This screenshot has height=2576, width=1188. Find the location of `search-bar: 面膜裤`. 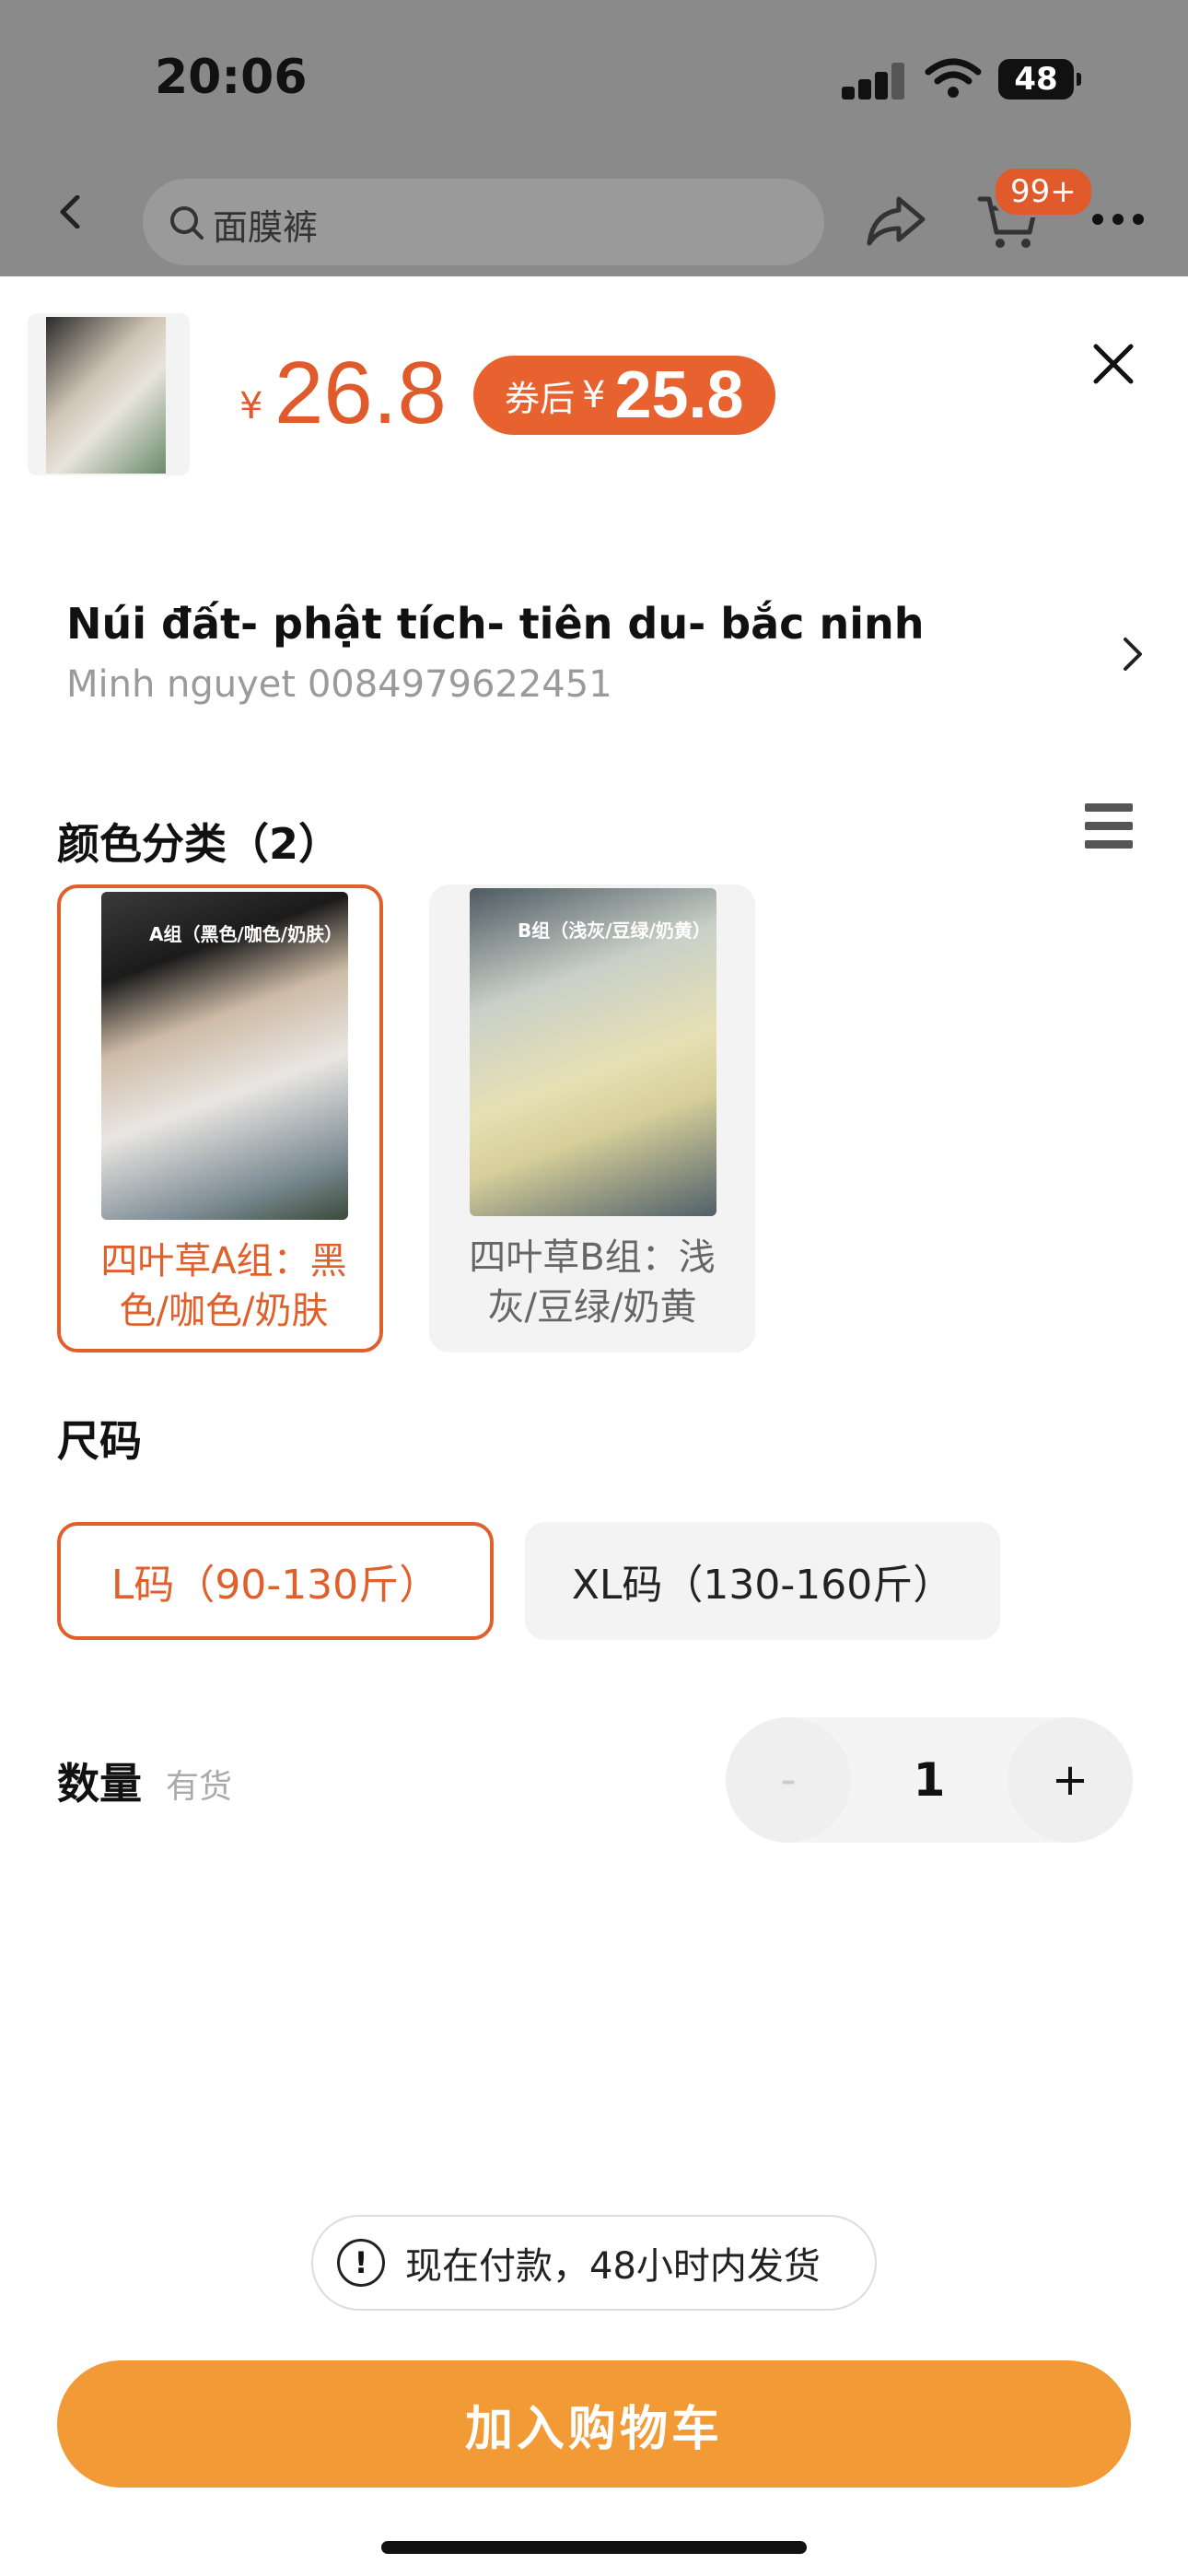

search-bar: 面膜裤 is located at coordinates (483, 222).